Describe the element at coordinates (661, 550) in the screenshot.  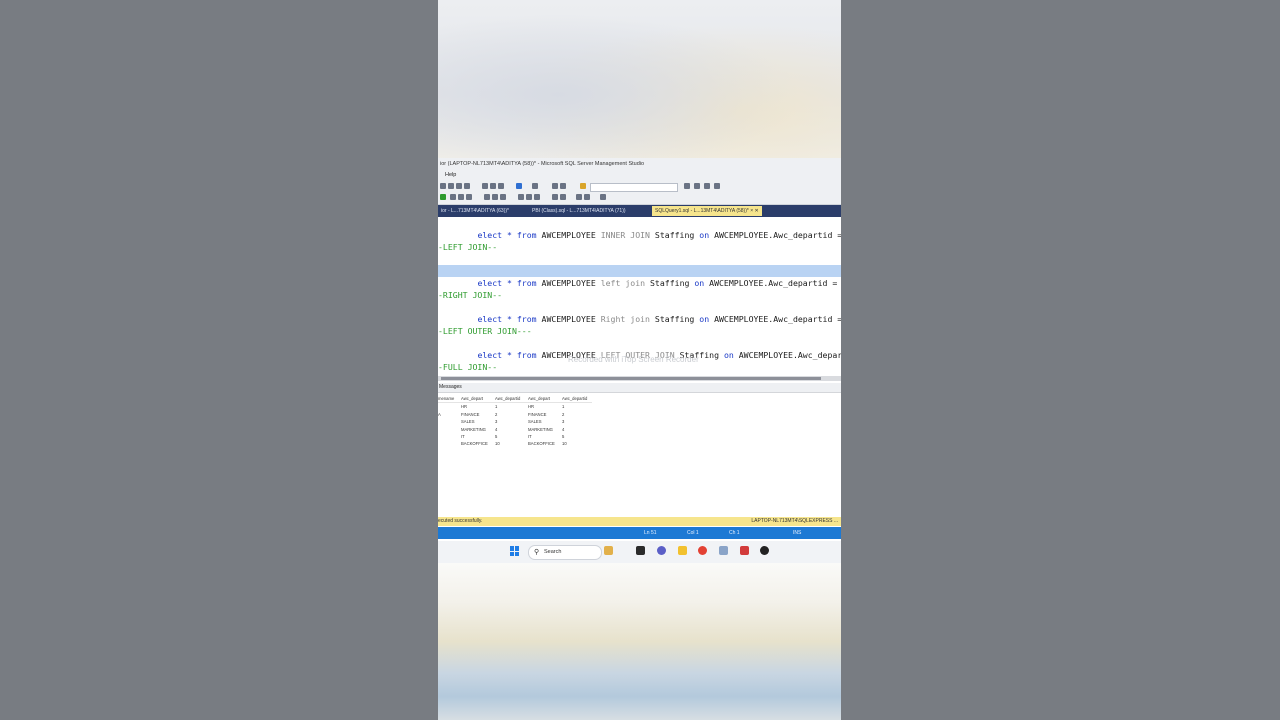
I see `chat-icon` at that location.